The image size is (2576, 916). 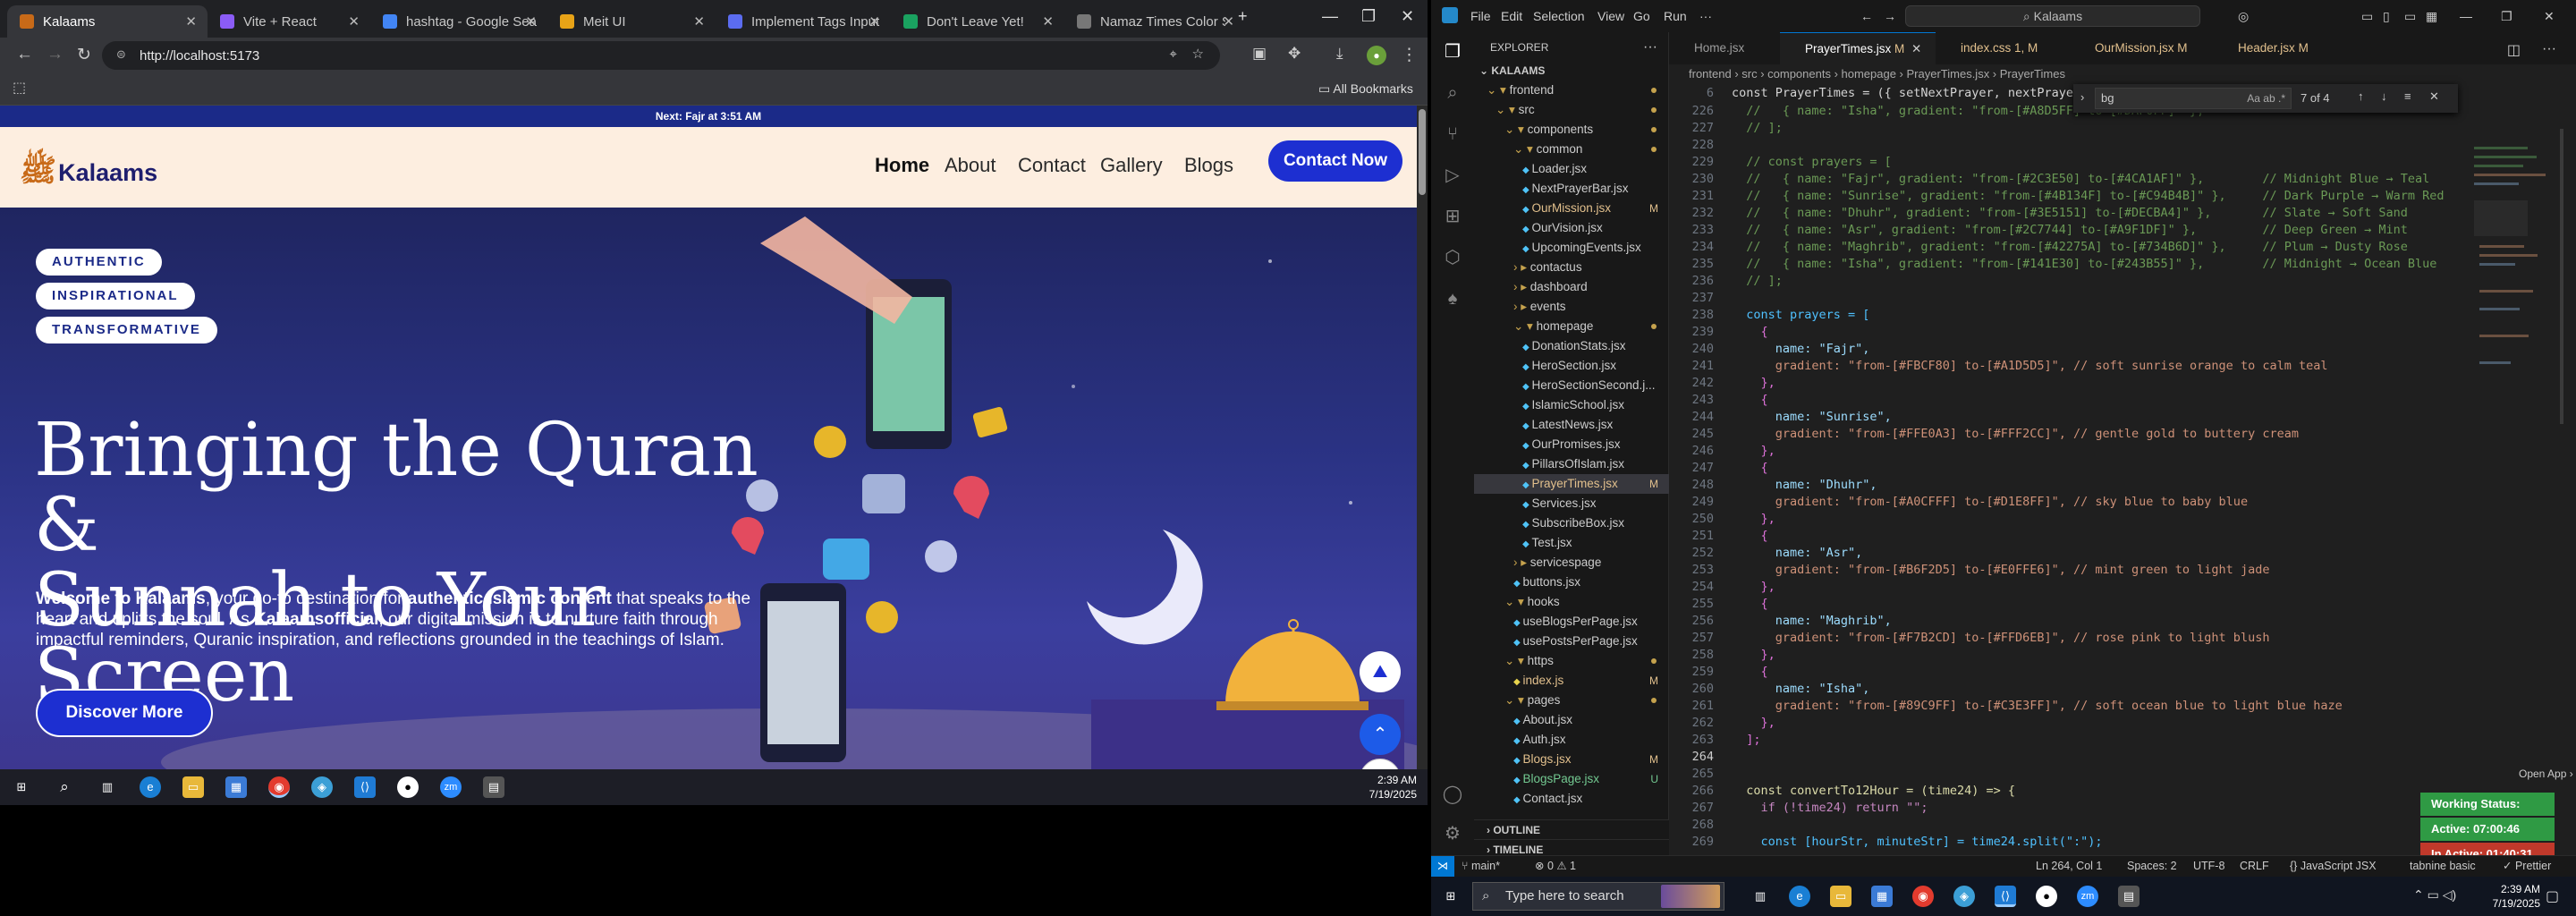 I want to click on site-logo: ﷺKalaams, so click(x=88, y=174).